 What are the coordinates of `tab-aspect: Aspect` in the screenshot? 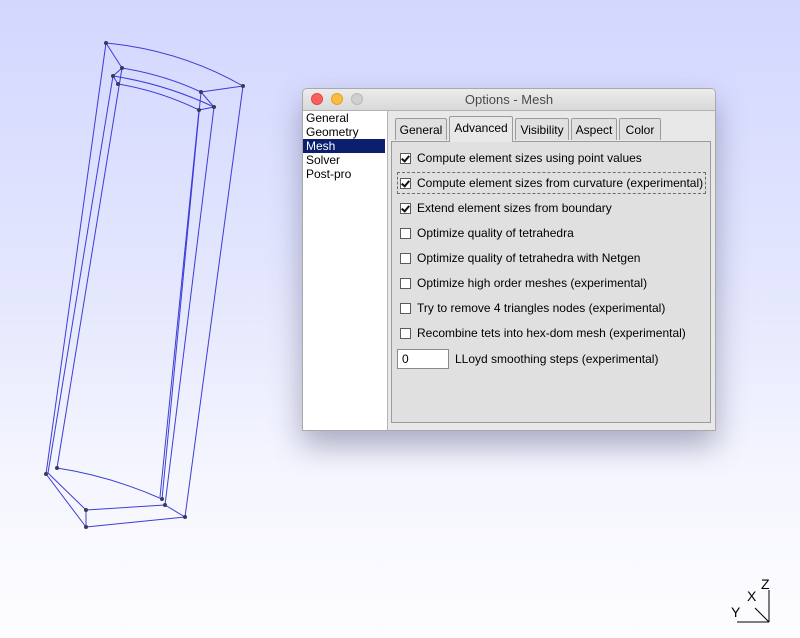 It's located at (594, 129).